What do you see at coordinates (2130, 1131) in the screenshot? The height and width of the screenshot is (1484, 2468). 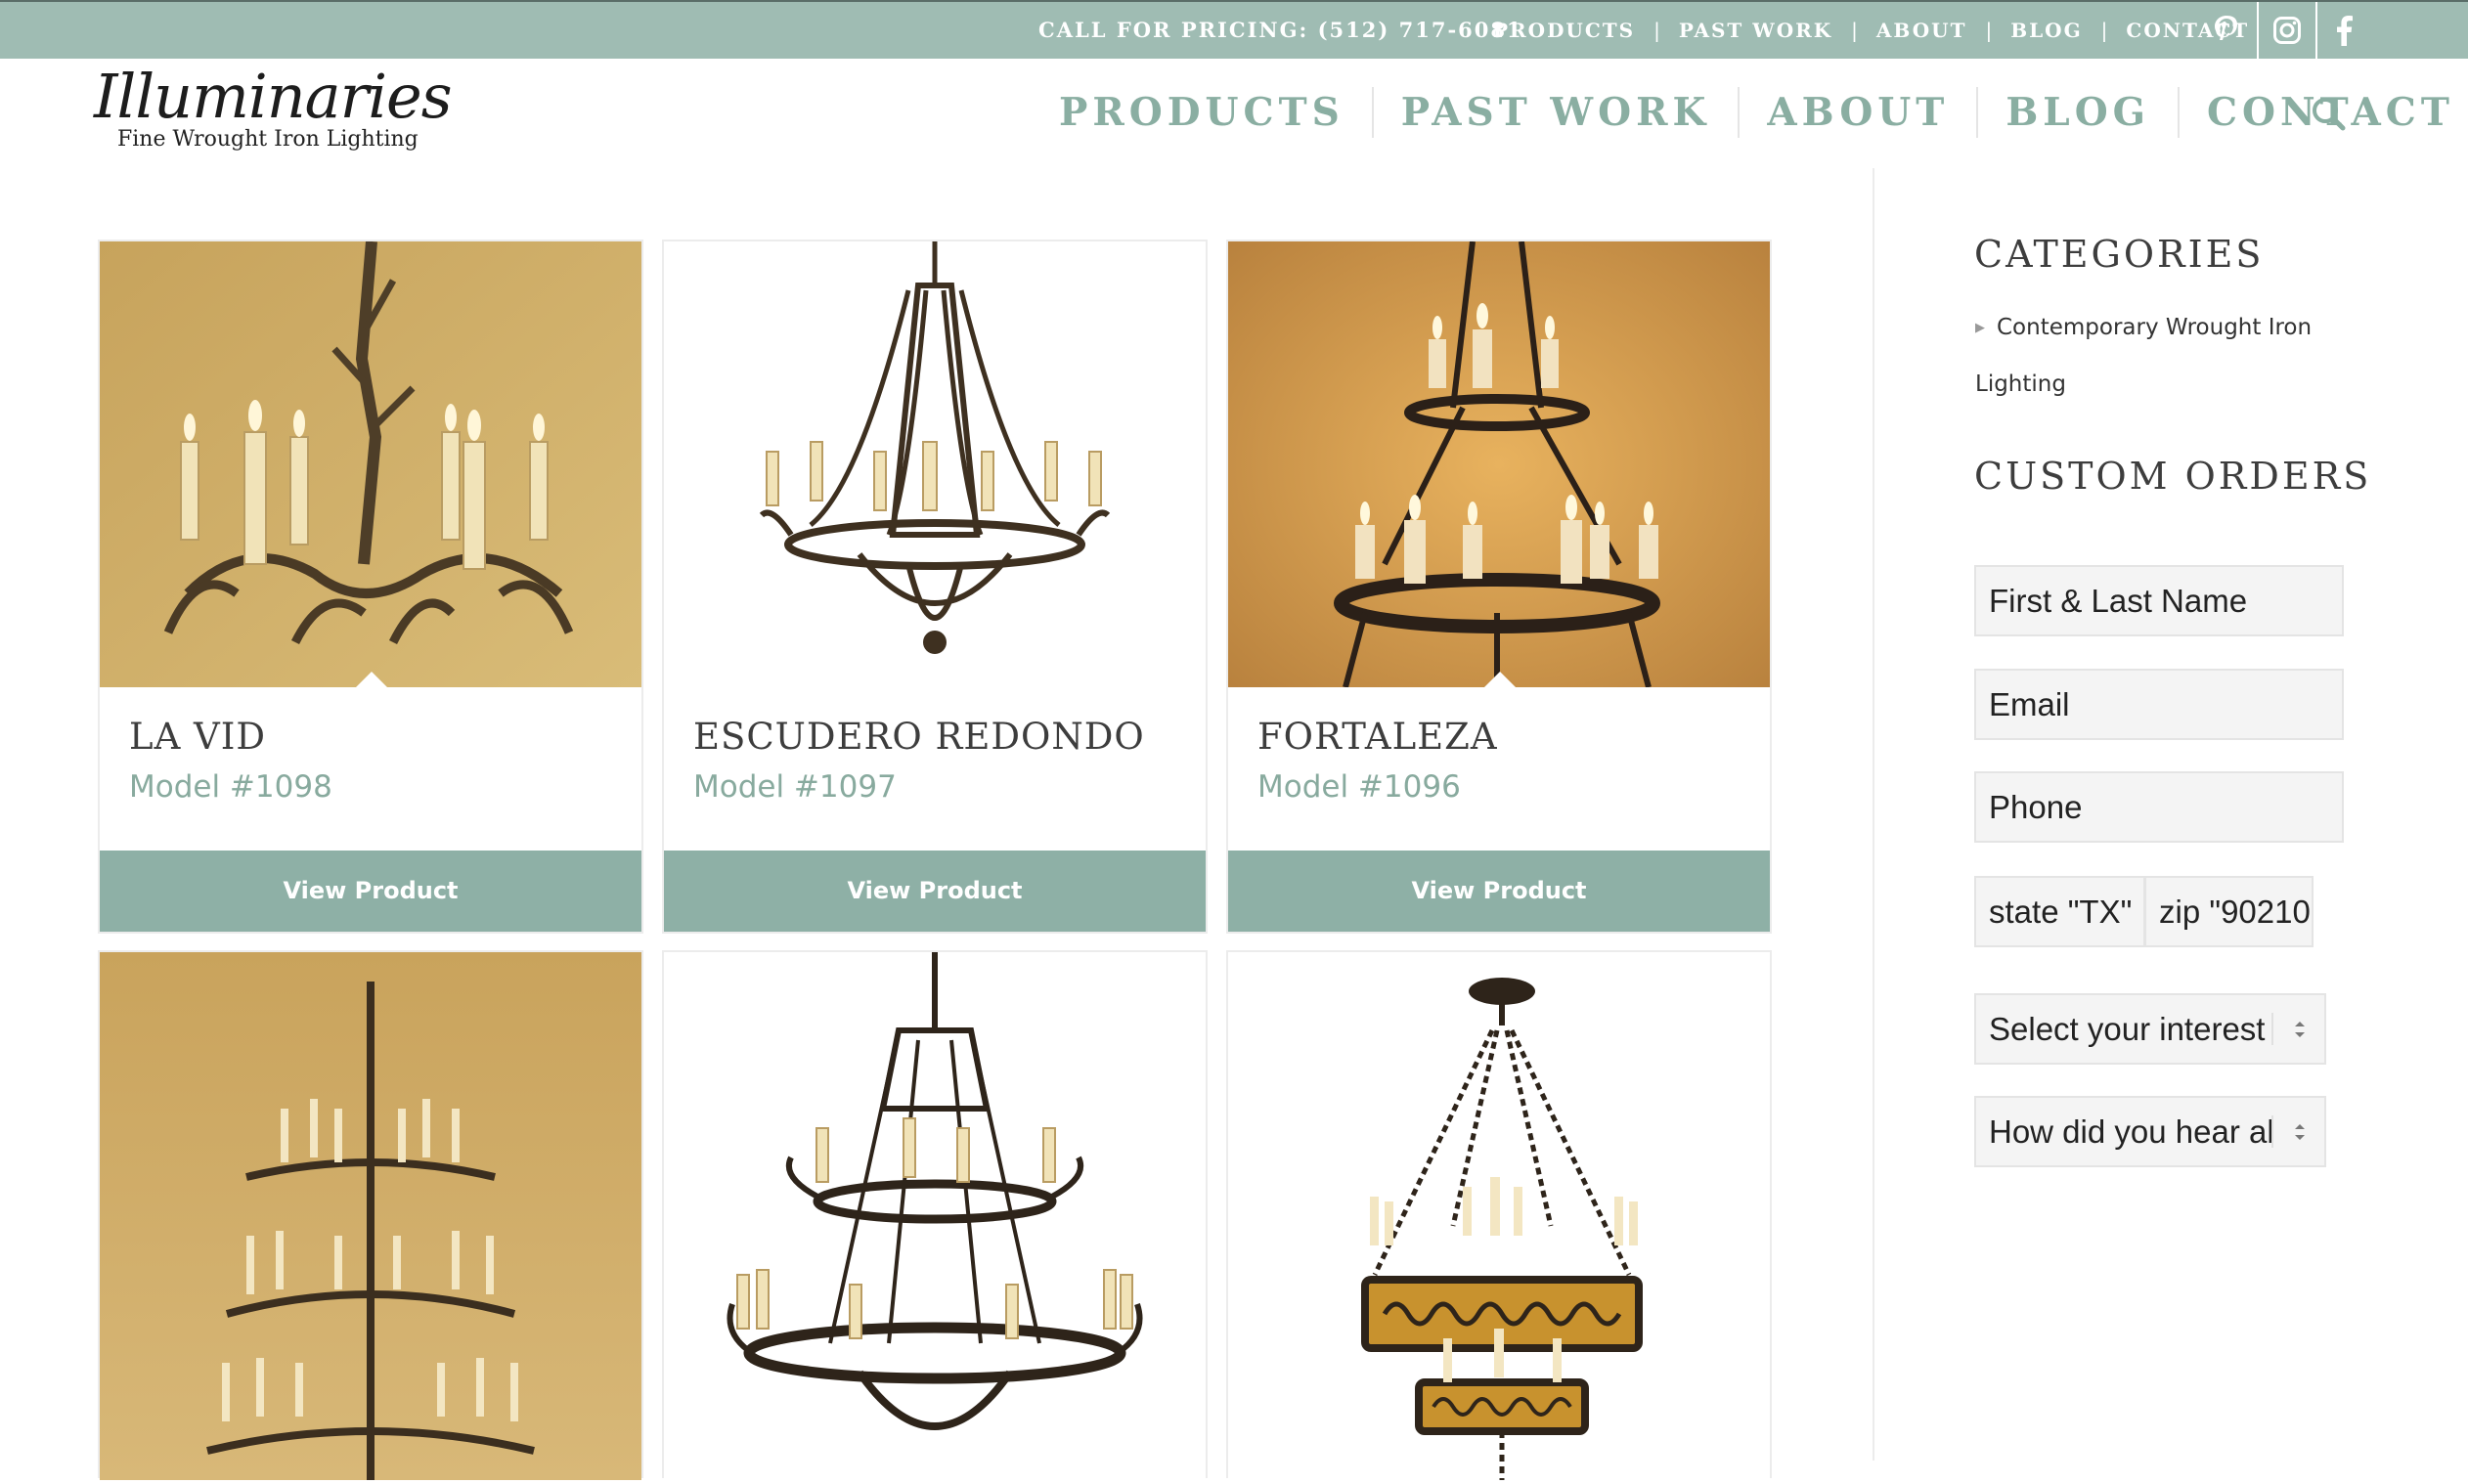 I see `referral-select-value: How did you hear about us` at bounding box center [2130, 1131].